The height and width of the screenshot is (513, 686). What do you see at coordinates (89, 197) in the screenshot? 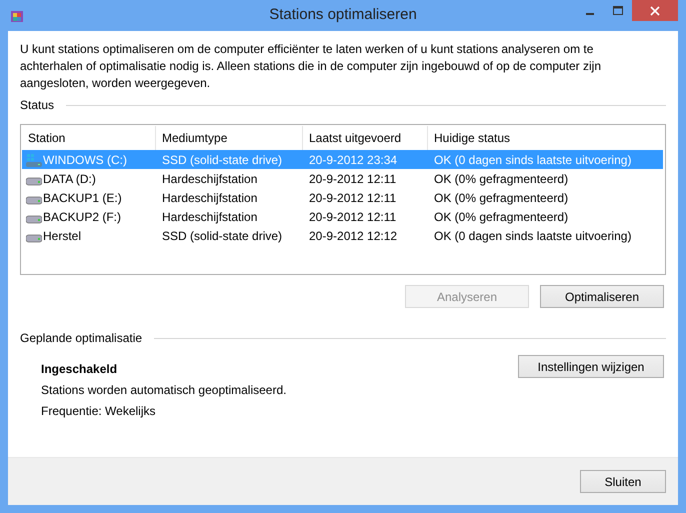
I see `table-cell: BACKUP1 (E:)` at bounding box center [89, 197].